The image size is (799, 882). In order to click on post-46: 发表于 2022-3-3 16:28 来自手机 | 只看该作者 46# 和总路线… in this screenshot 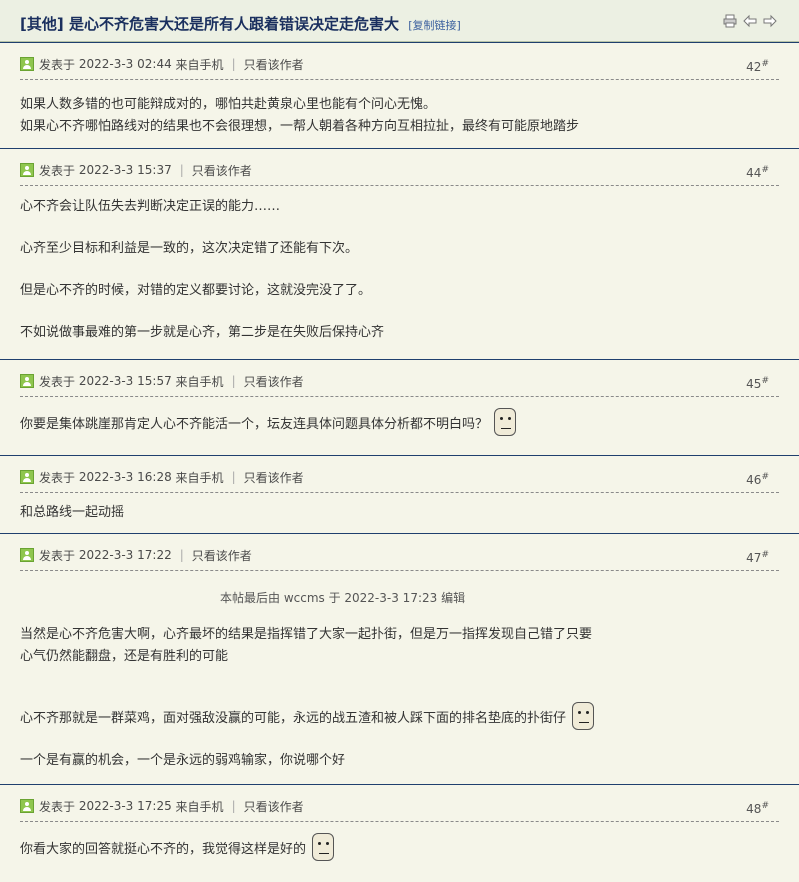, I will do `click(399, 494)`.